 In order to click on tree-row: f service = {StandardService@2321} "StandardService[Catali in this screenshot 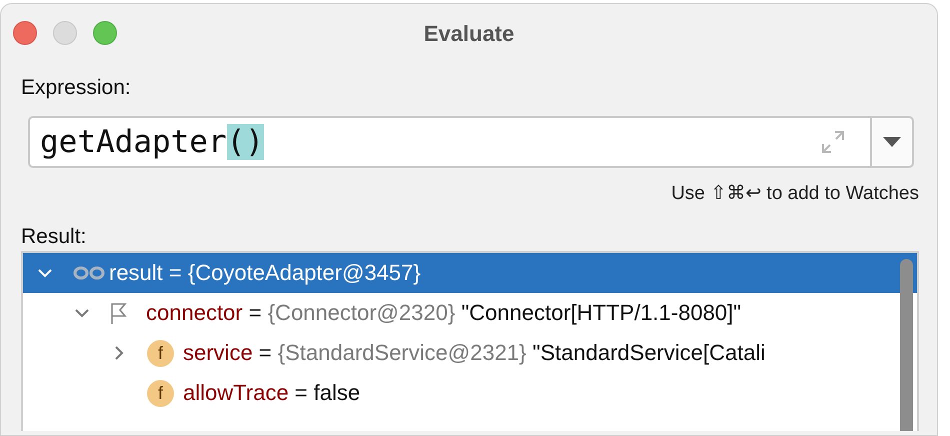, I will do `click(470, 353)`.